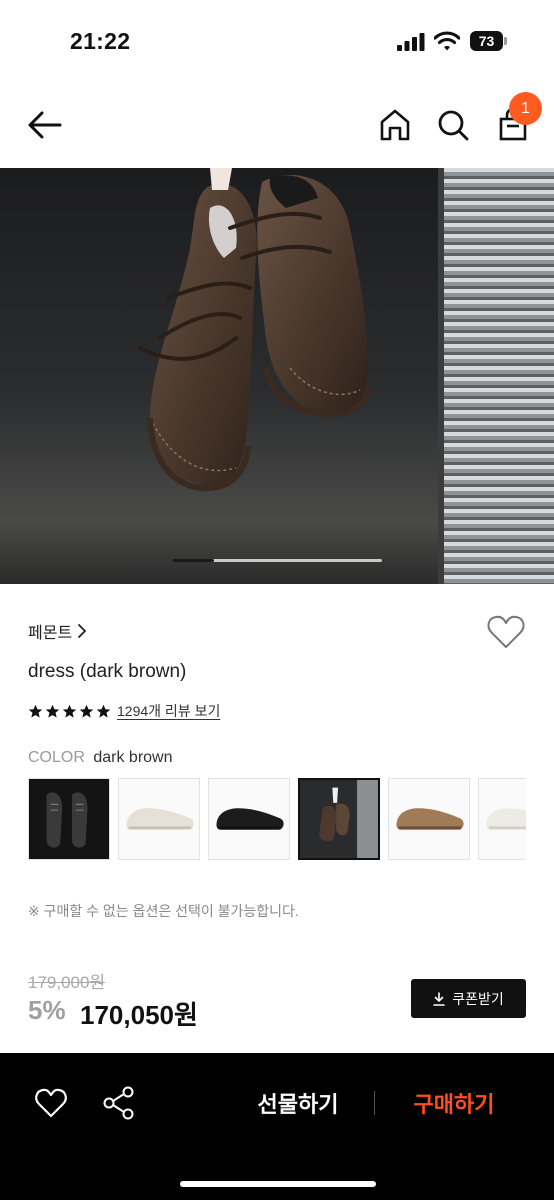 The height and width of the screenshot is (1200, 554). Describe the element at coordinates (506, 632) in the screenshot. I see `wishlist-heart-icon` at that location.